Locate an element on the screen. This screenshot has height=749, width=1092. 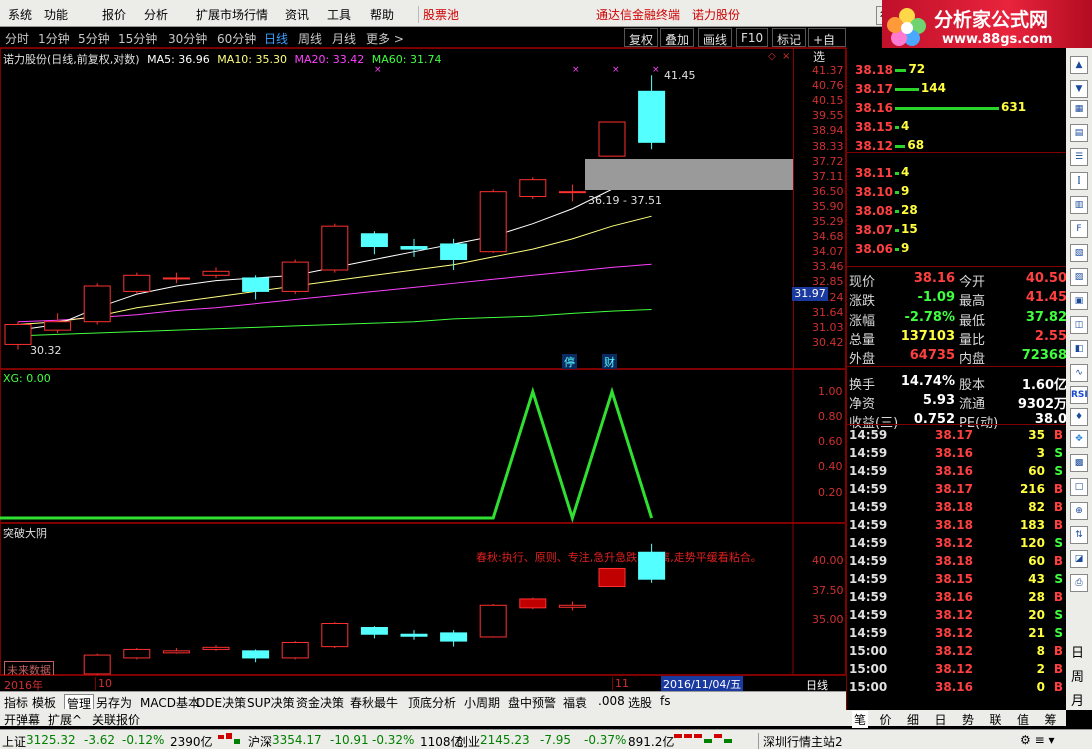
orderbook-row: 38.18 72 is located at coordinates (957, 70).